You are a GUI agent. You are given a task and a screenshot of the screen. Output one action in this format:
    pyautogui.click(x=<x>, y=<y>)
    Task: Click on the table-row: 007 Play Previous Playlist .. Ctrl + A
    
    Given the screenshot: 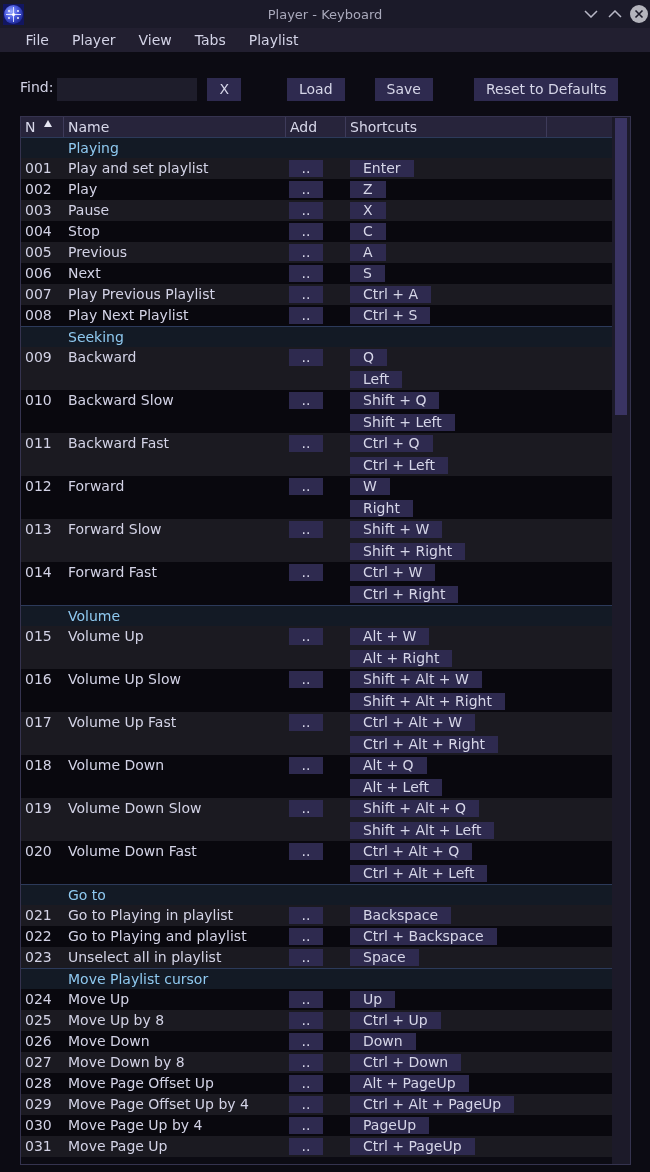 What is the action you would take?
    pyautogui.click(x=316, y=294)
    